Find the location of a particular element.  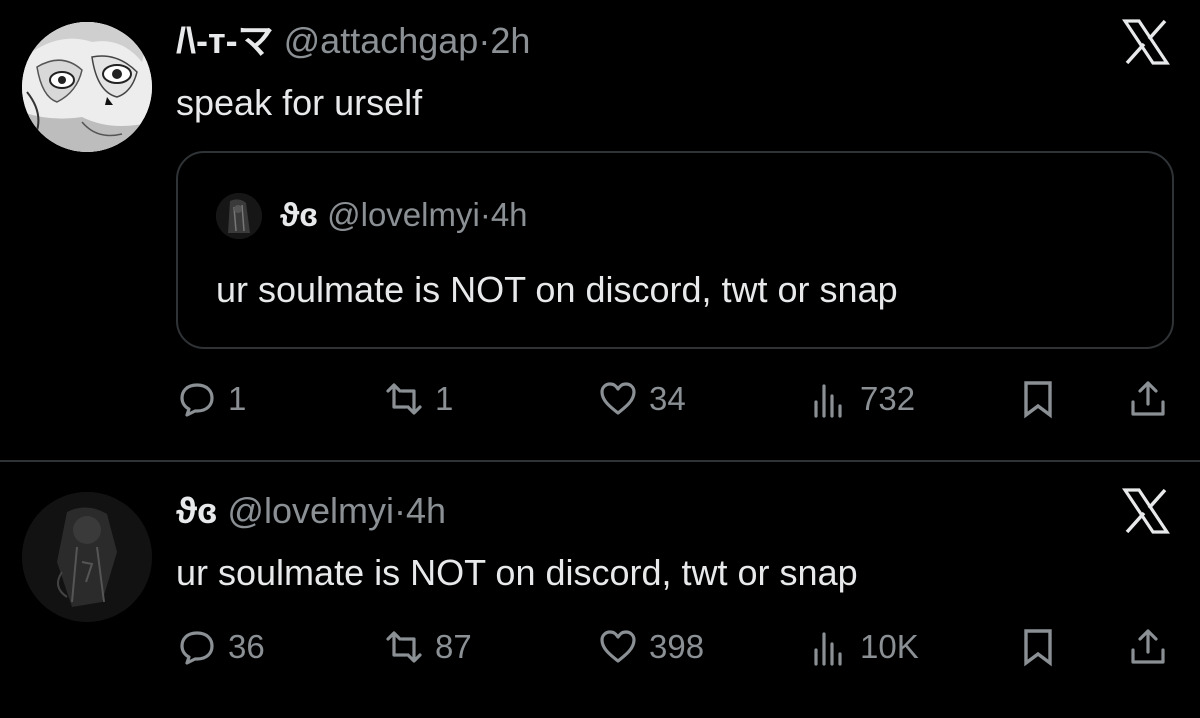

repost-button: 1 is located at coordinates (418, 399).